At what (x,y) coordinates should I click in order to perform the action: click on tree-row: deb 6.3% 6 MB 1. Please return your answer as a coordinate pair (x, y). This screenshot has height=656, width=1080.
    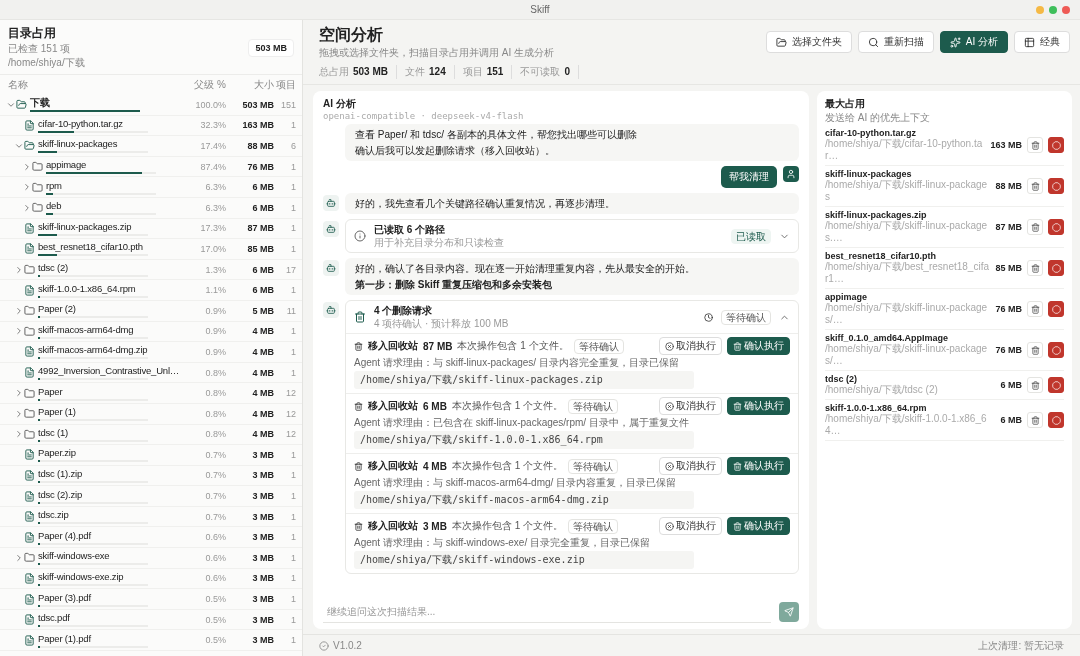
    Looking at the image, I should click on (151, 208).